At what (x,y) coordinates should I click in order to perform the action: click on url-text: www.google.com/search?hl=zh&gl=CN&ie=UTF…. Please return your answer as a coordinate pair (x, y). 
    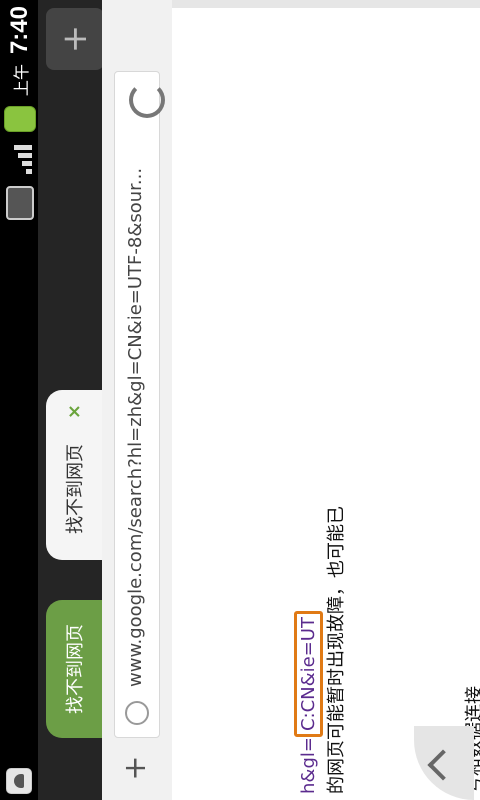
    Looking at the image, I should click on (138, 392).